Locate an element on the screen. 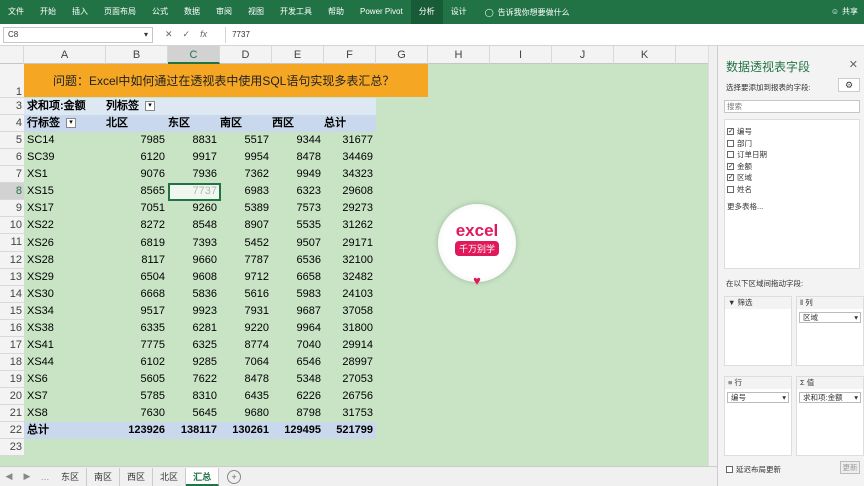 This screenshot has height=486, width=864. column-header: I is located at coordinates (521, 55).